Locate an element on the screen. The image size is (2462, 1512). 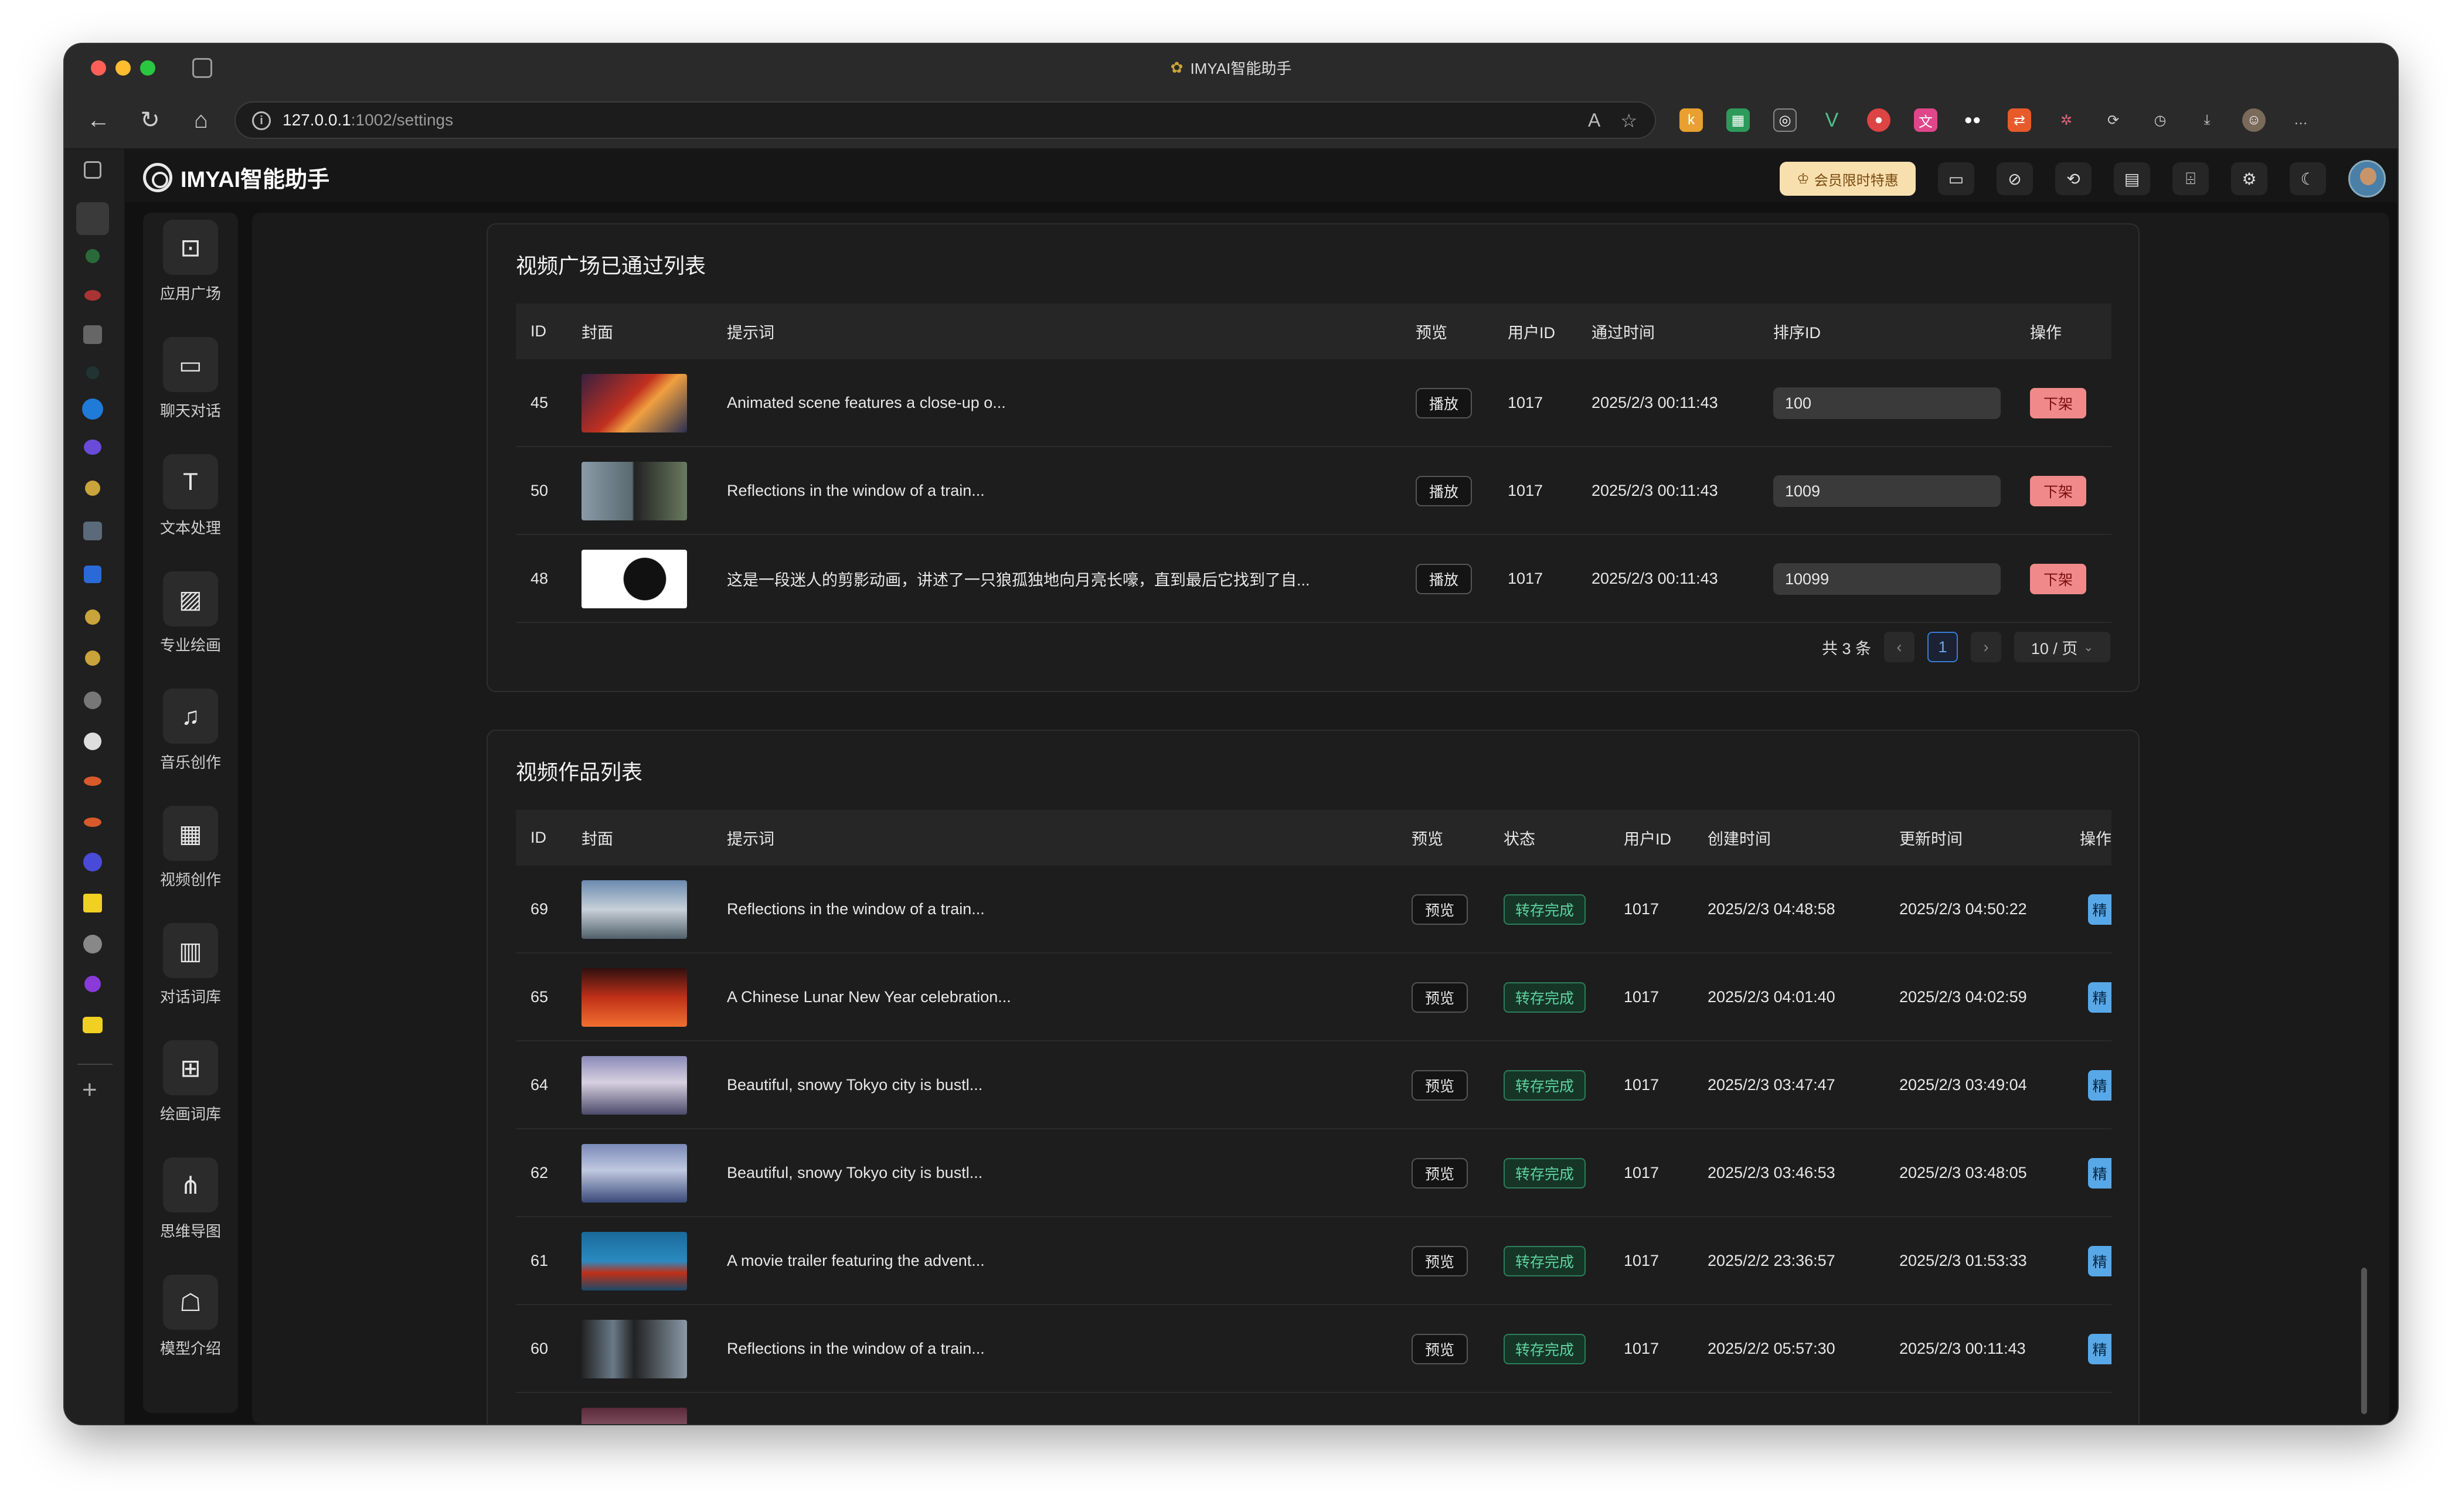
address-bar: i 127.0.0.1:1002/settings A ☆ is located at coordinates (945, 120).